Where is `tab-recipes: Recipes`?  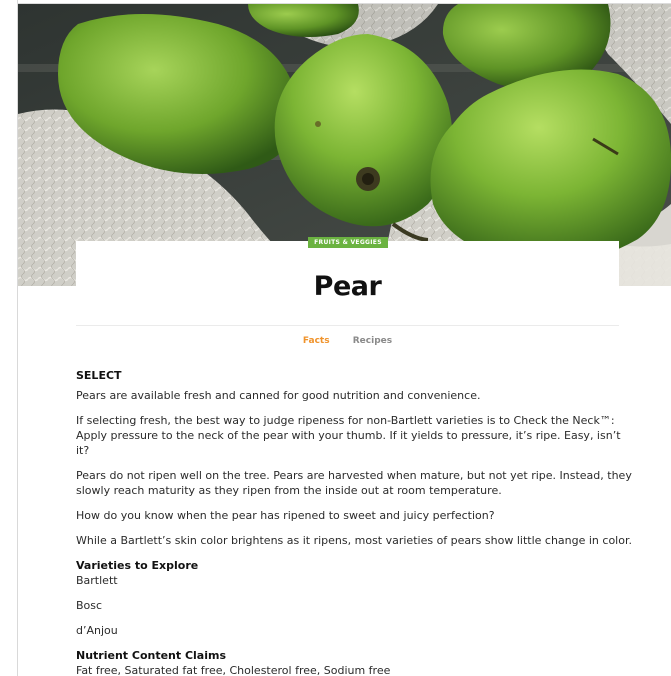 tab-recipes: Recipes is located at coordinates (372, 341).